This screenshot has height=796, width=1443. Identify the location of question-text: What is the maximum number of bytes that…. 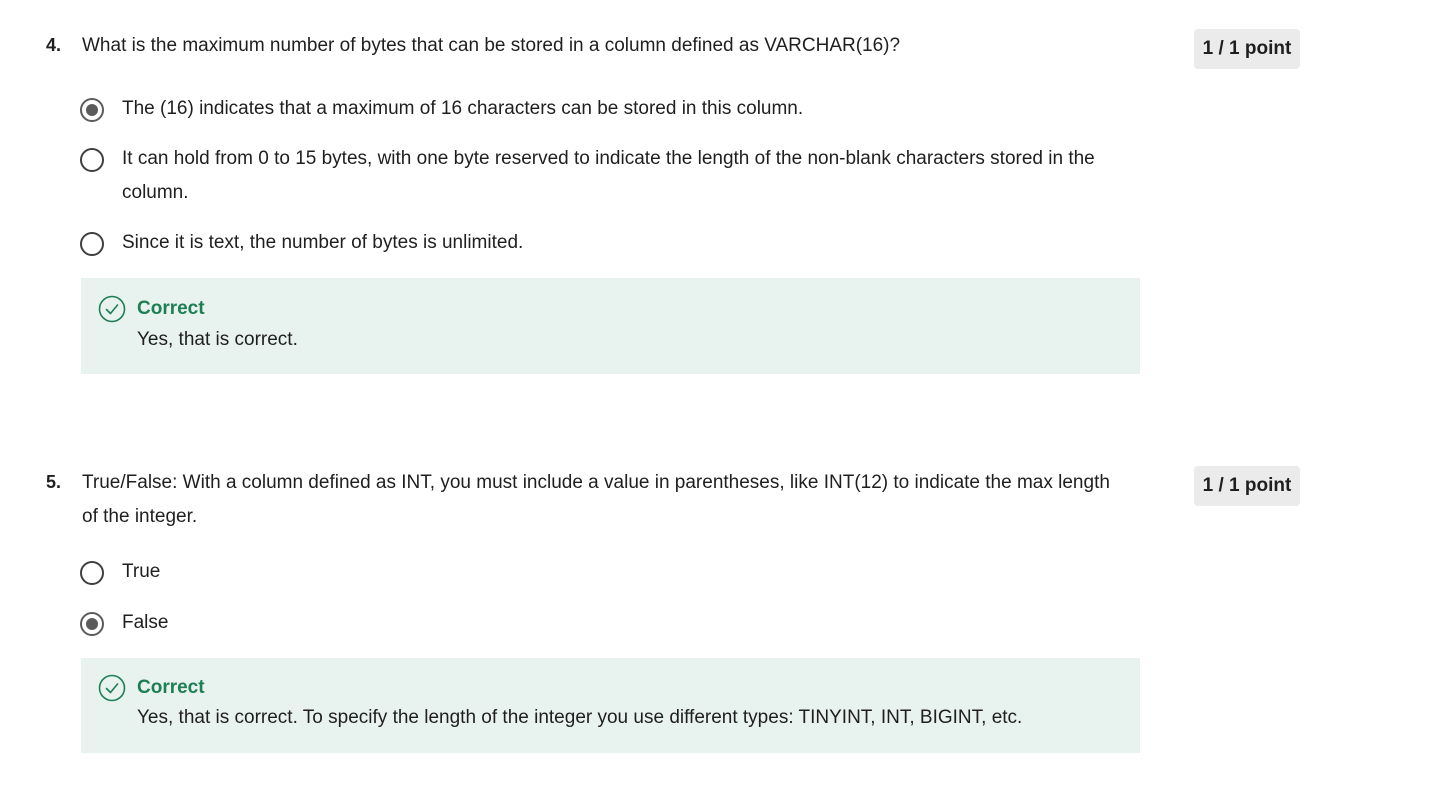
(491, 45).